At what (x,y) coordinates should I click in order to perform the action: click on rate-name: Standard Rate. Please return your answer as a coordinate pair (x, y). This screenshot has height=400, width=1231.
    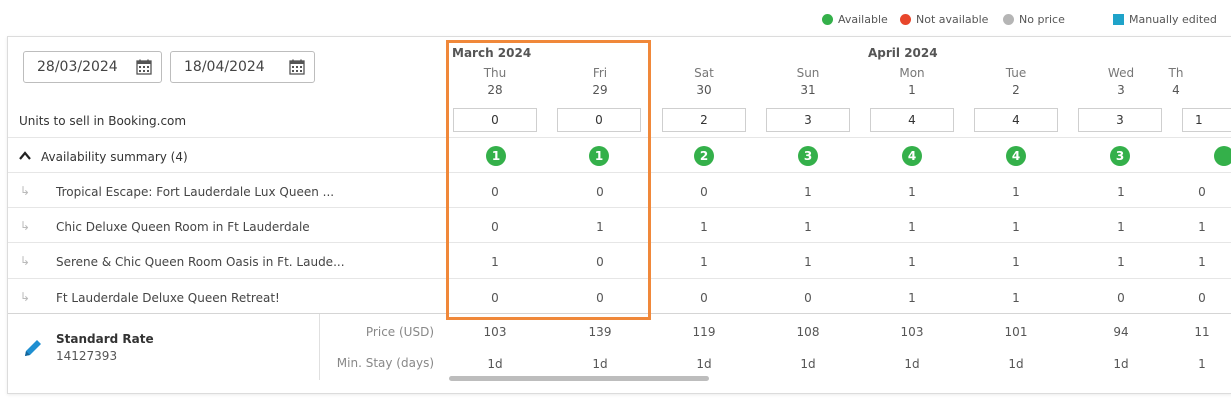
    Looking at the image, I should click on (105, 339).